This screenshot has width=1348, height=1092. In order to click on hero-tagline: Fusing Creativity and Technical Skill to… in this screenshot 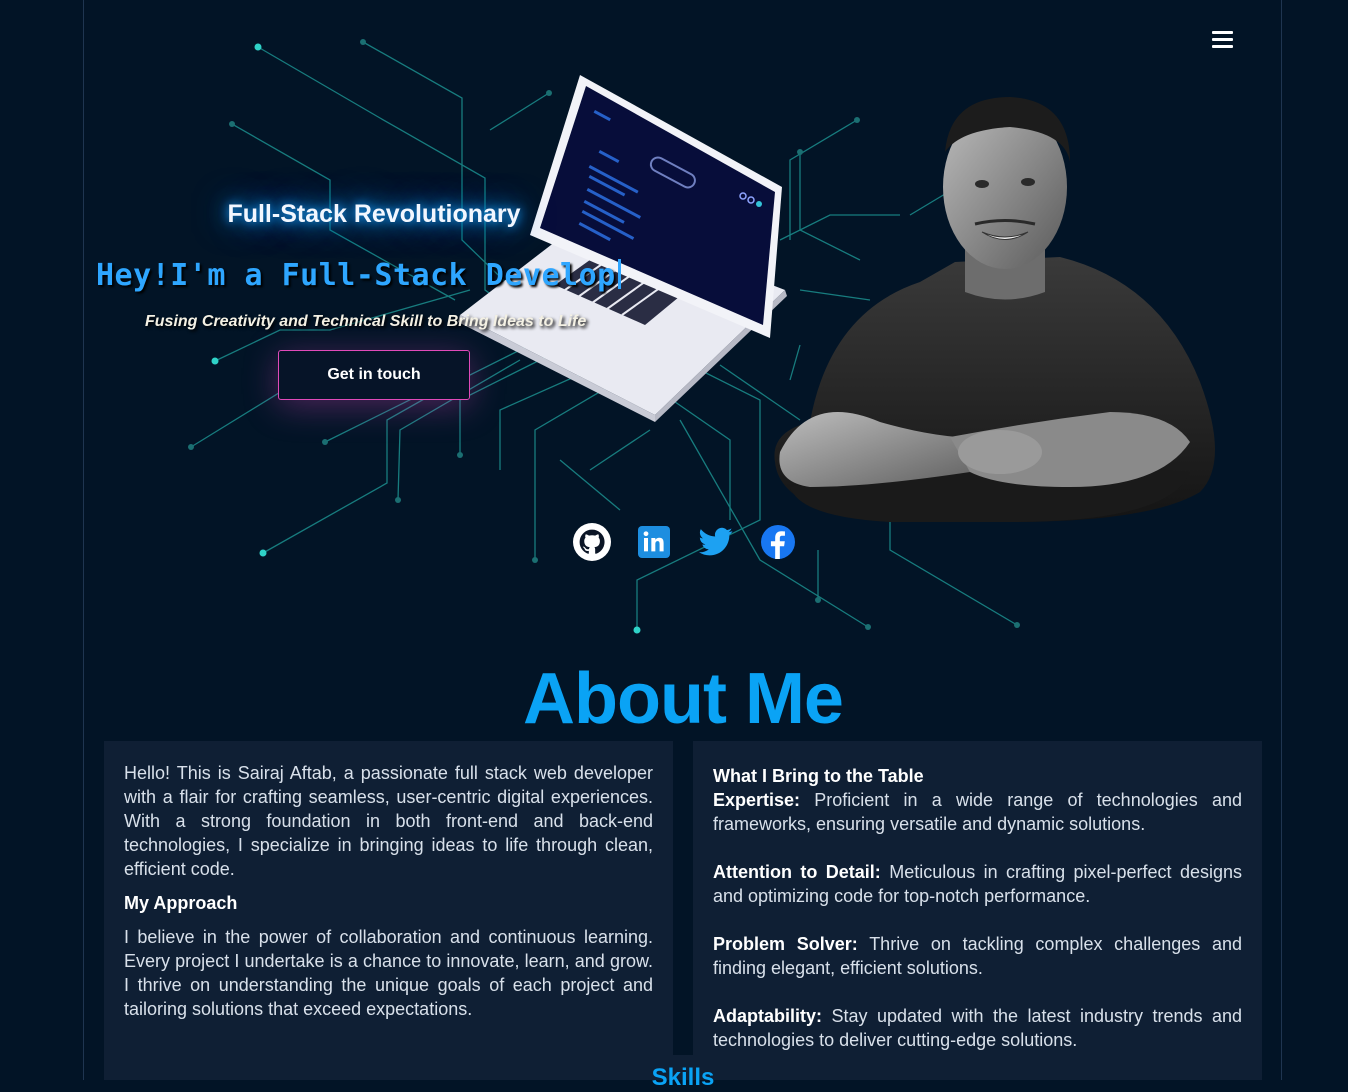, I will do `click(366, 321)`.